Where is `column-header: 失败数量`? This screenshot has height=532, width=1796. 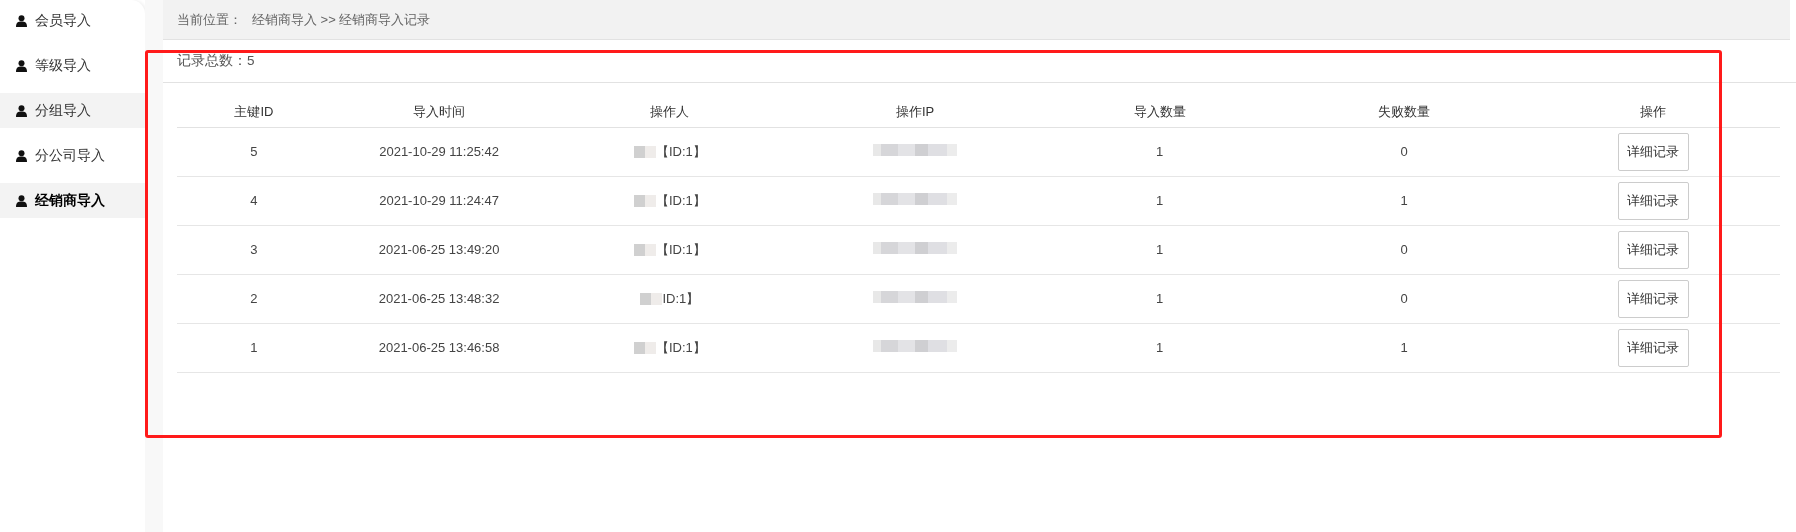 column-header: 失败数量 is located at coordinates (1404, 112).